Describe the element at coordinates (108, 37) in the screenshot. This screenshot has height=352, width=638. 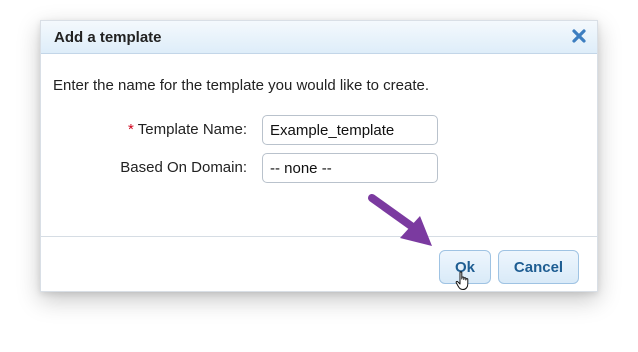
I see `dialog-title: Add a template` at that location.